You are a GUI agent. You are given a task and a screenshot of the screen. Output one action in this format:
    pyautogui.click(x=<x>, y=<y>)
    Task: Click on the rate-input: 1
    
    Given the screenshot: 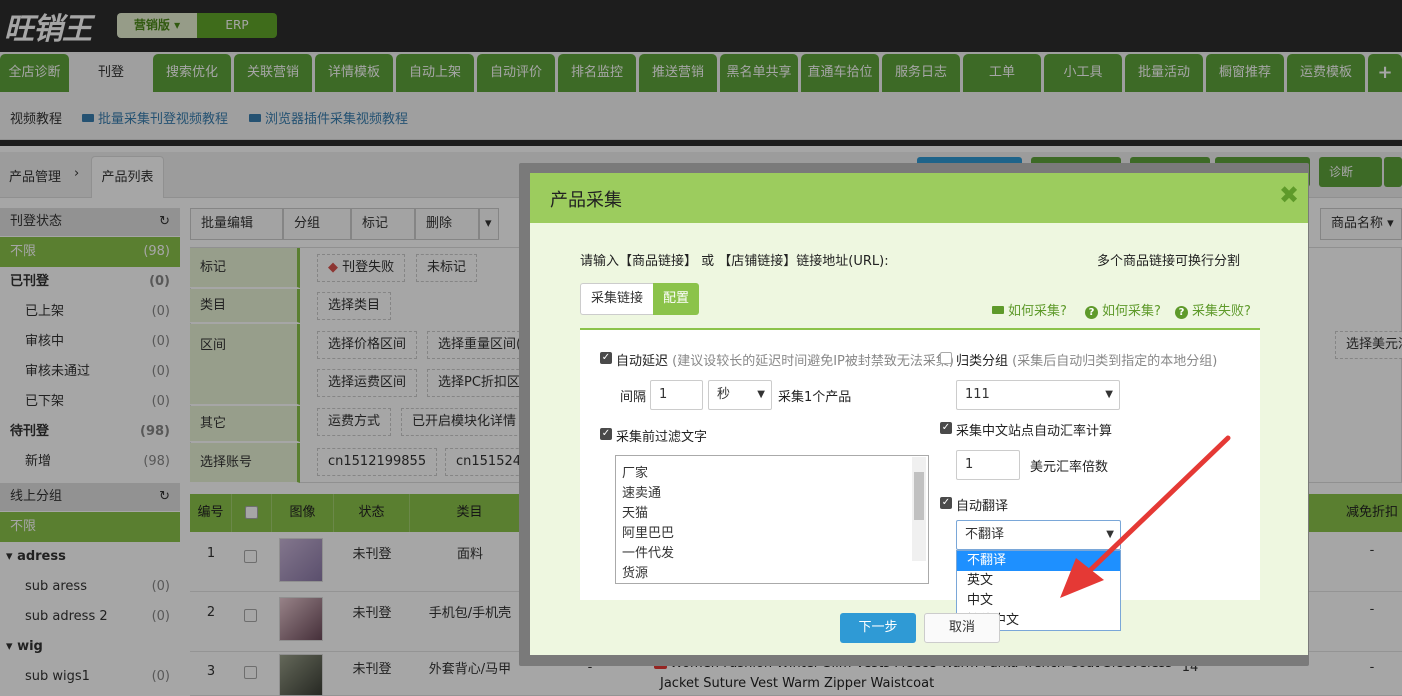 What is the action you would take?
    pyautogui.click(x=988, y=465)
    